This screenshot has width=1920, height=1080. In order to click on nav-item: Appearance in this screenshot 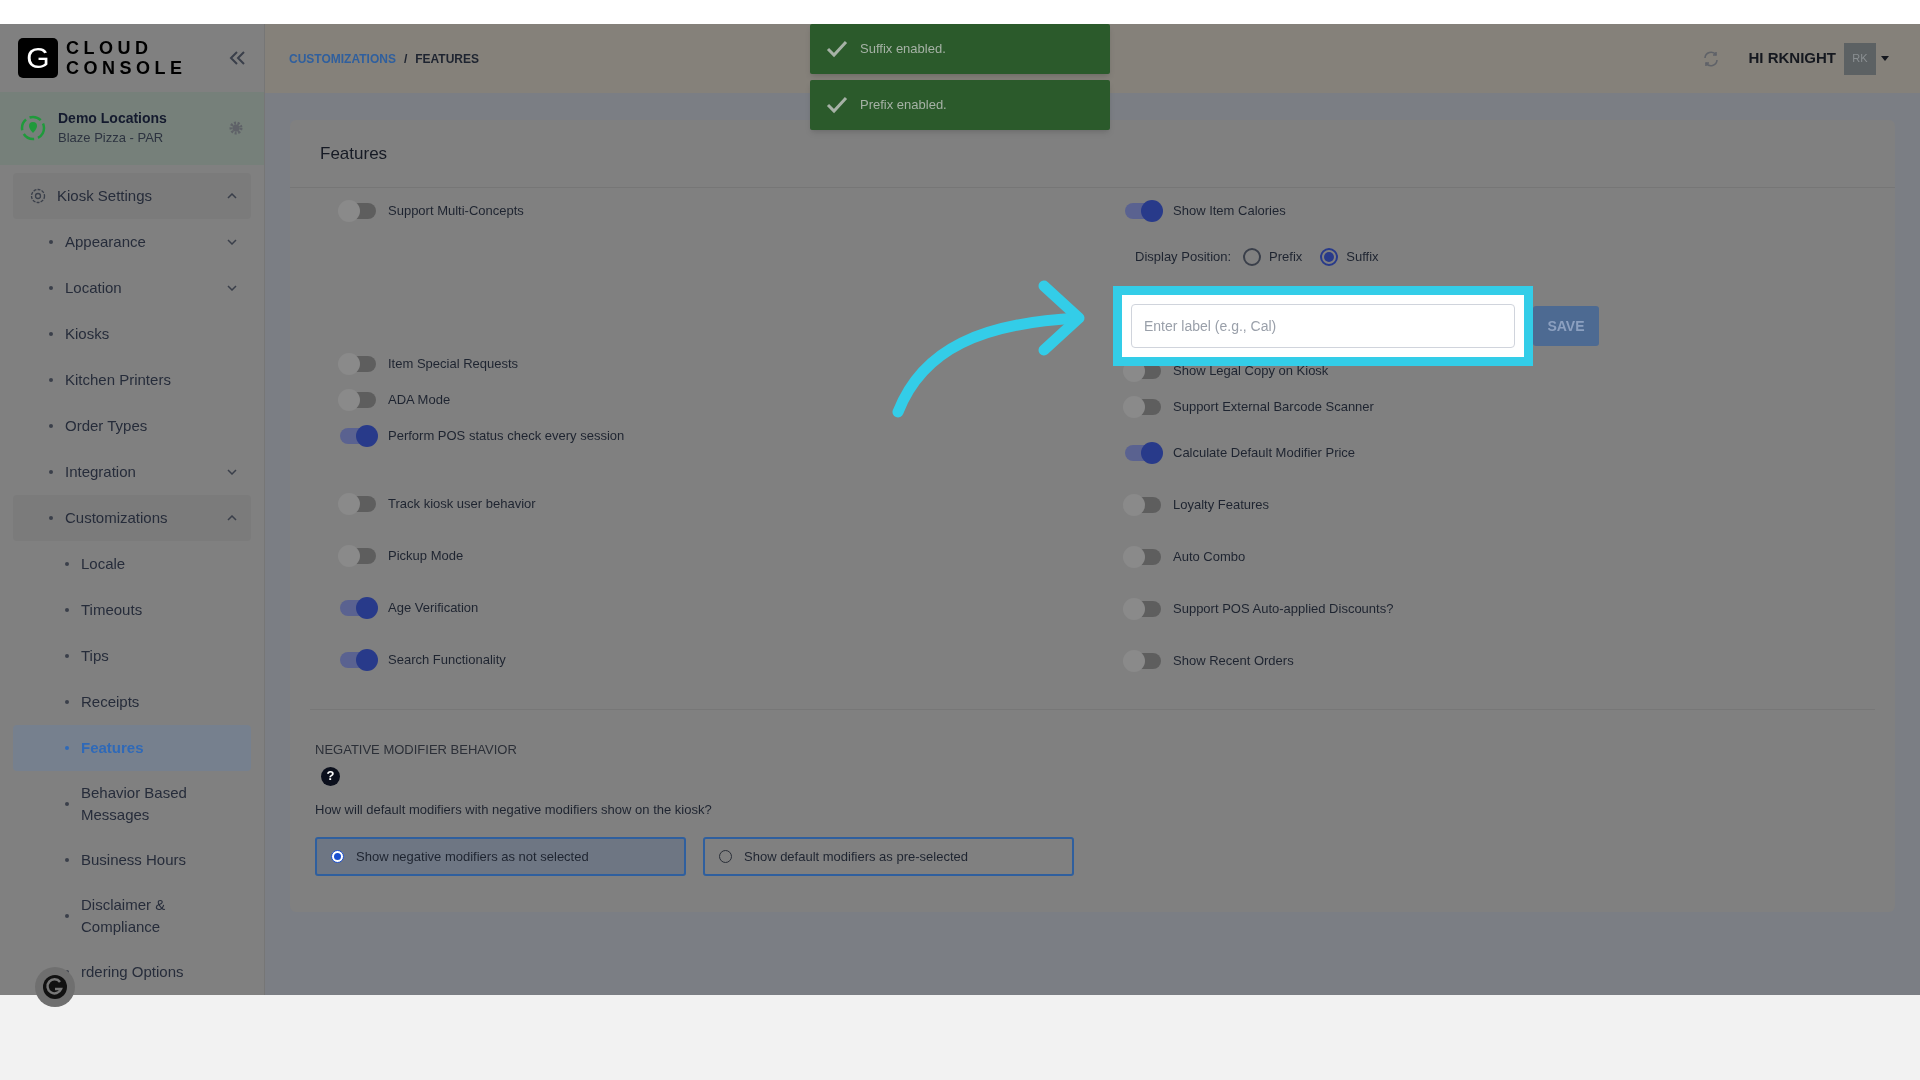, I will do `click(132, 242)`.